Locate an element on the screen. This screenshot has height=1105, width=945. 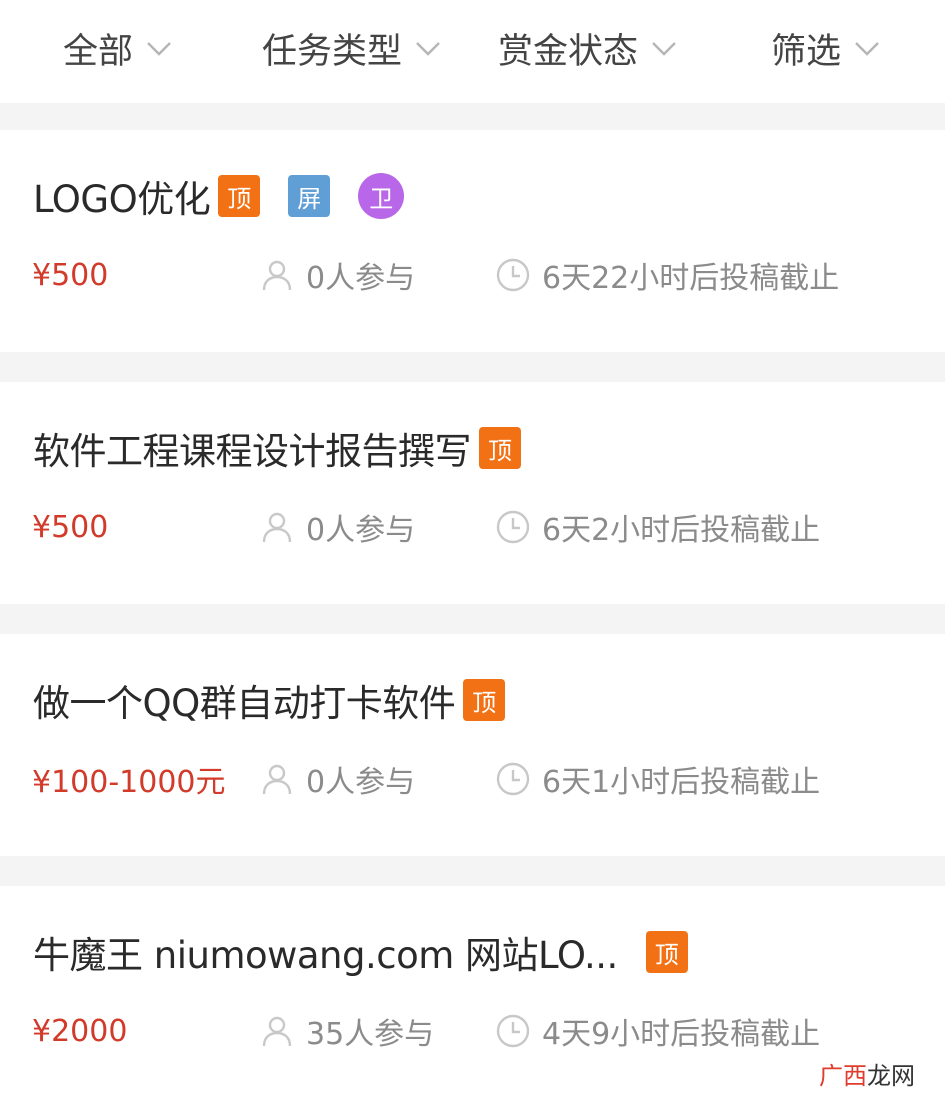
deadline: 6天2小时后投稿截止 is located at coordinates (658, 527).